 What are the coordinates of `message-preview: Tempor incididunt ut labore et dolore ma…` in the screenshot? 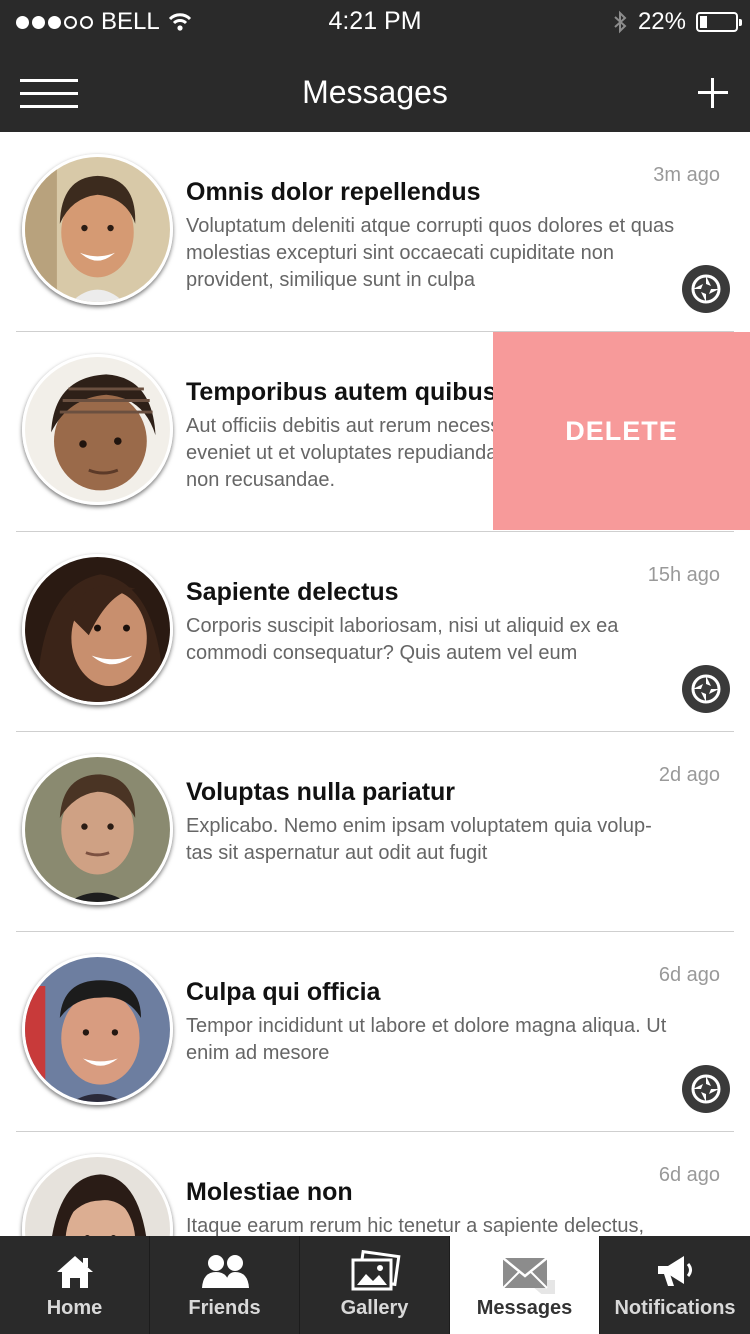 It's located at (426, 1039).